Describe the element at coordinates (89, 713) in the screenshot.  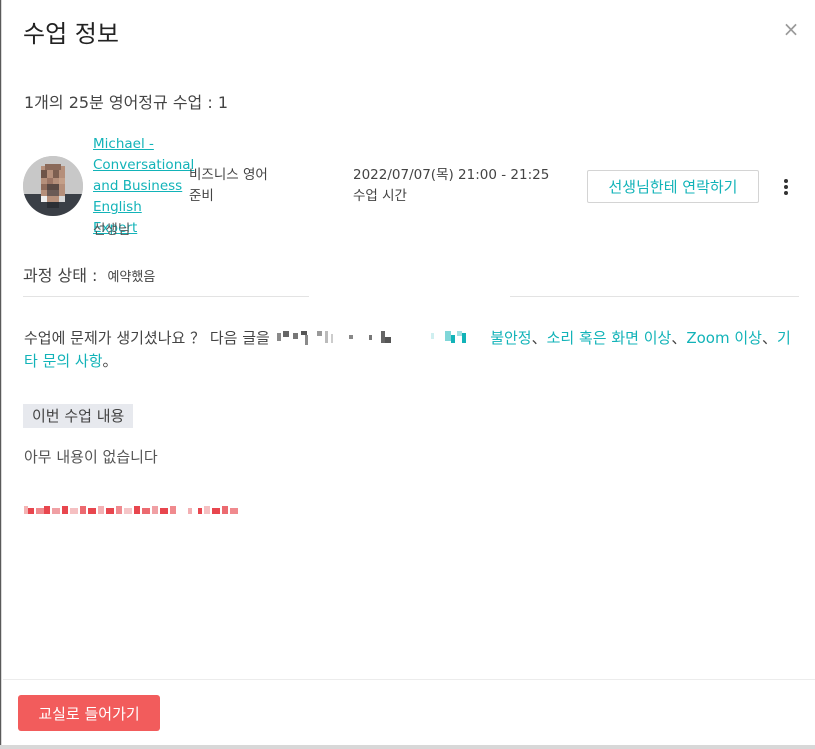
I see `enter-classroom-button: 교실로 들어가기` at that location.